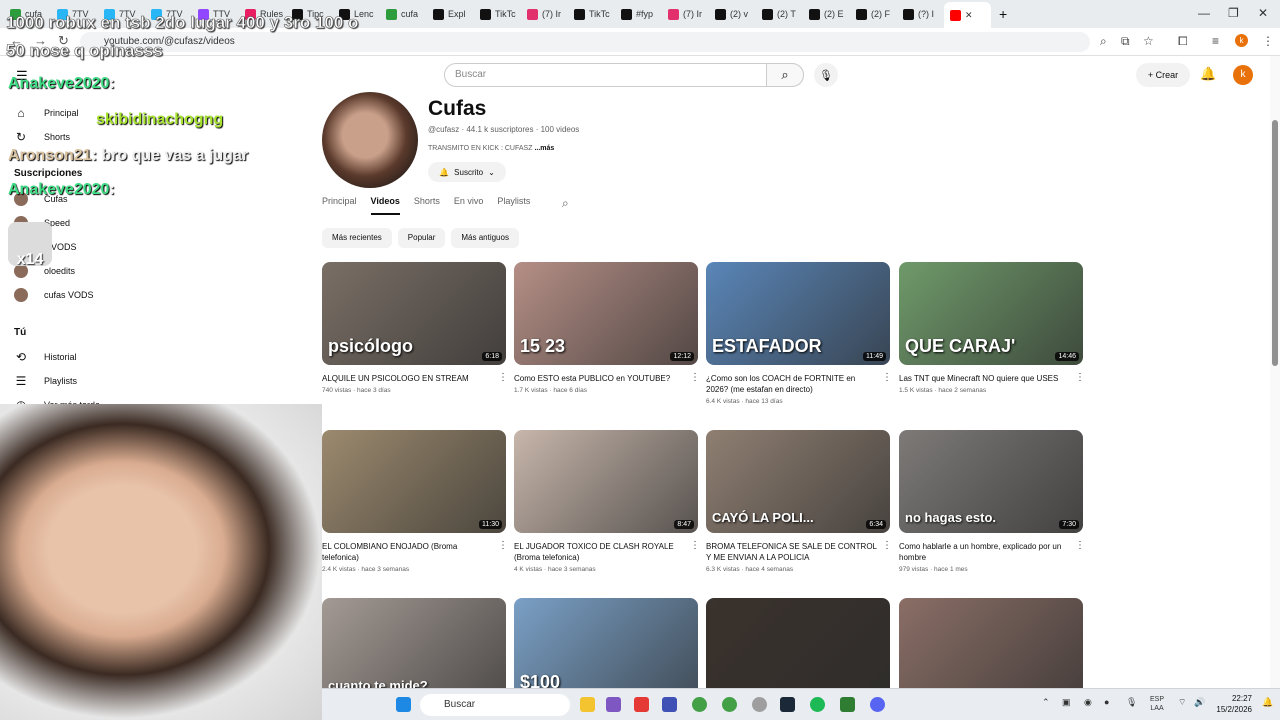  What do you see at coordinates (491, 148) in the screenshot?
I see `channel-description: TRANSMITO EN KICK : CUFASZ ...más` at bounding box center [491, 148].